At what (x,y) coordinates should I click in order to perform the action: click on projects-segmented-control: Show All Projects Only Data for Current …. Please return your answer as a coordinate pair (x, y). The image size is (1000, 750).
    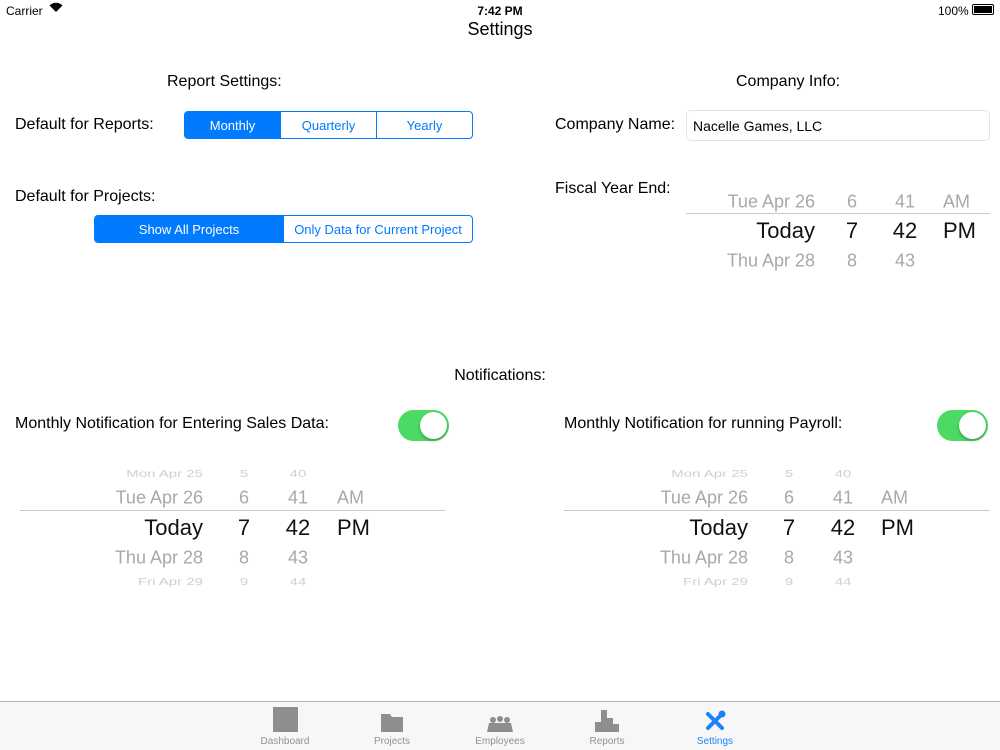
    Looking at the image, I should click on (283, 229).